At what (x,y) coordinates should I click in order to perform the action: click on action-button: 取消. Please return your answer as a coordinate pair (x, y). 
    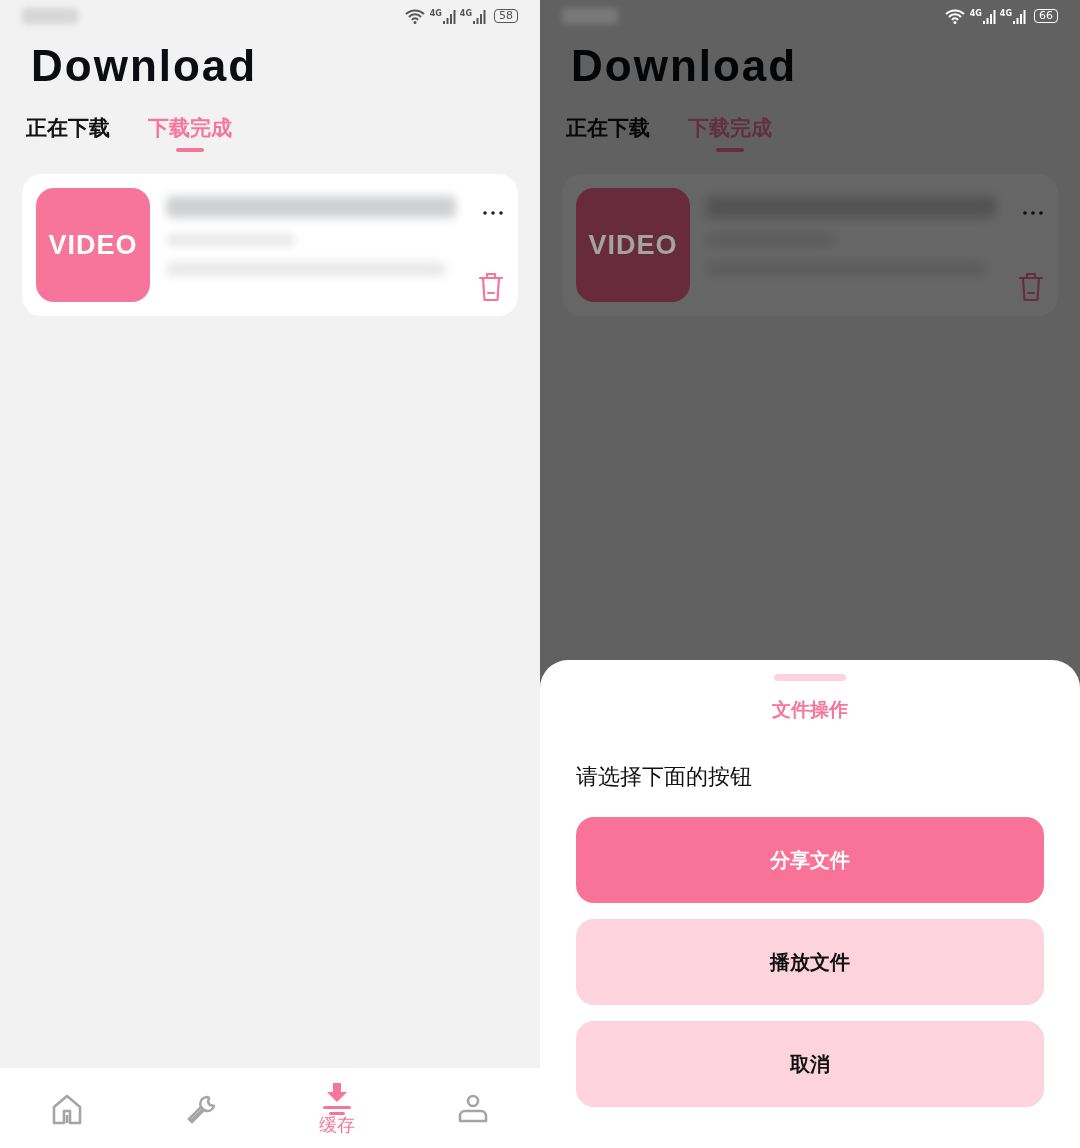
    Looking at the image, I should click on (810, 1063).